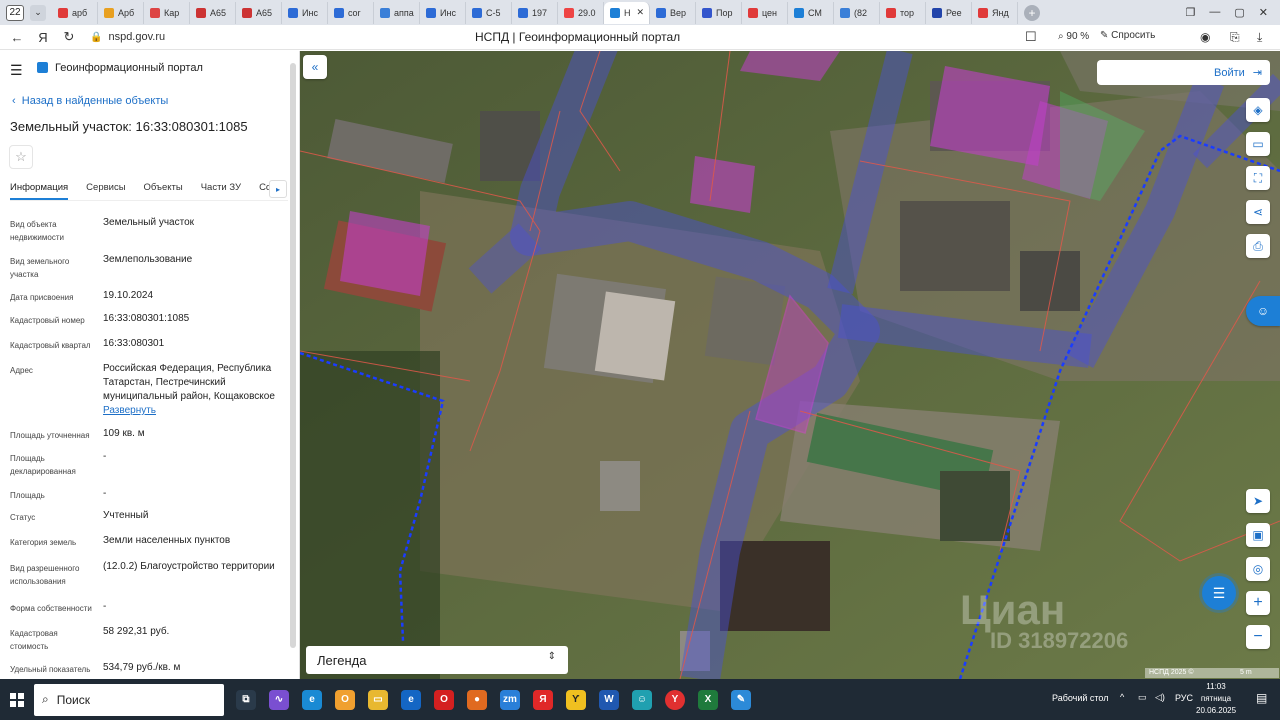  I want to click on panel-tabs: ИнформацияСервисыОбъектыЧасти ЗУСост, so click(149, 190).